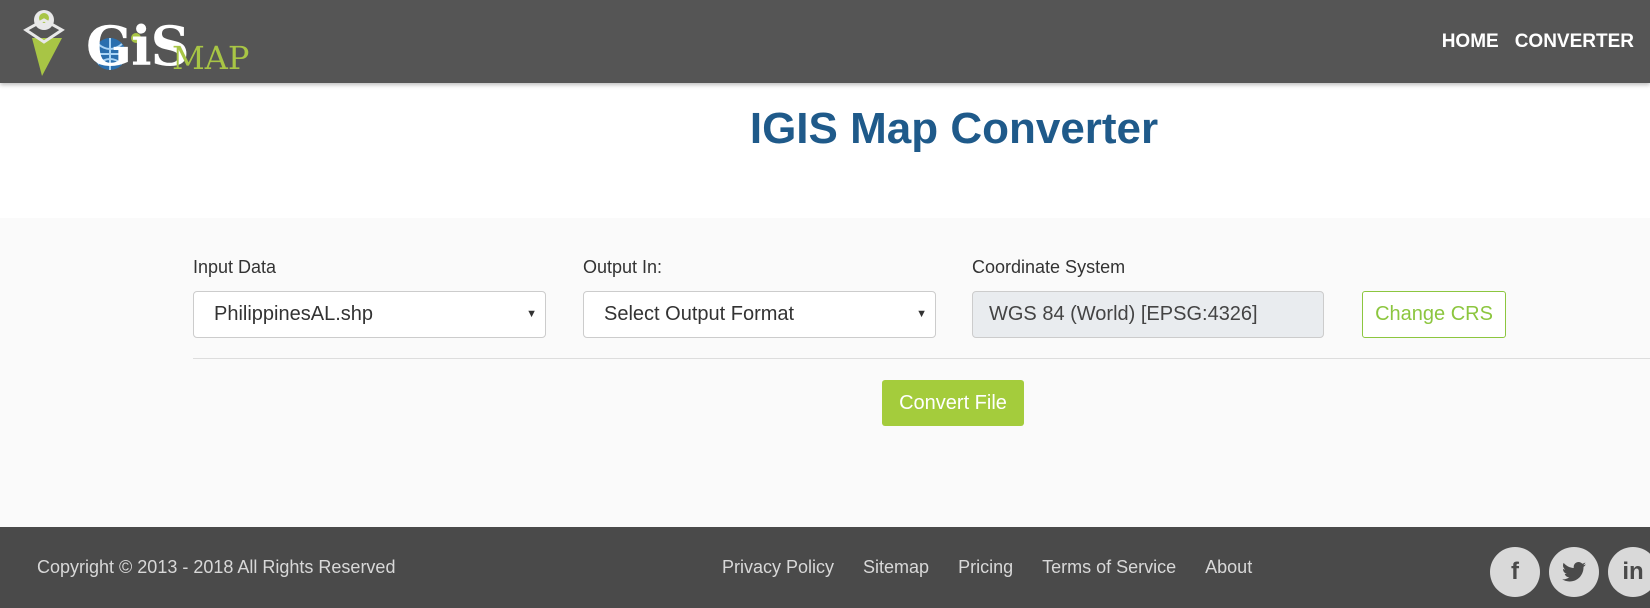  Describe the element at coordinates (778, 567) in the screenshot. I see `footer-link-privacy-policy: Privacy Policy` at that location.